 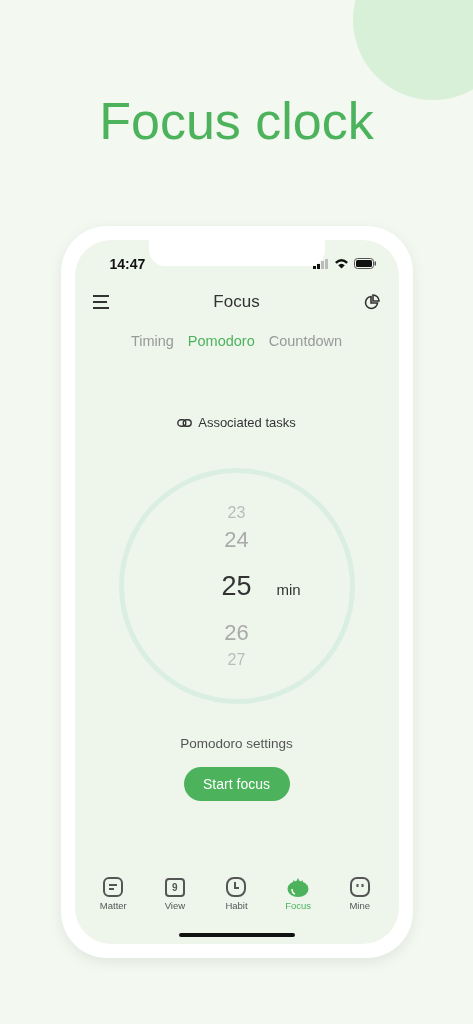 What do you see at coordinates (113, 887) in the screenshot?
I see `note-icon` at bounding box center [113, 887].